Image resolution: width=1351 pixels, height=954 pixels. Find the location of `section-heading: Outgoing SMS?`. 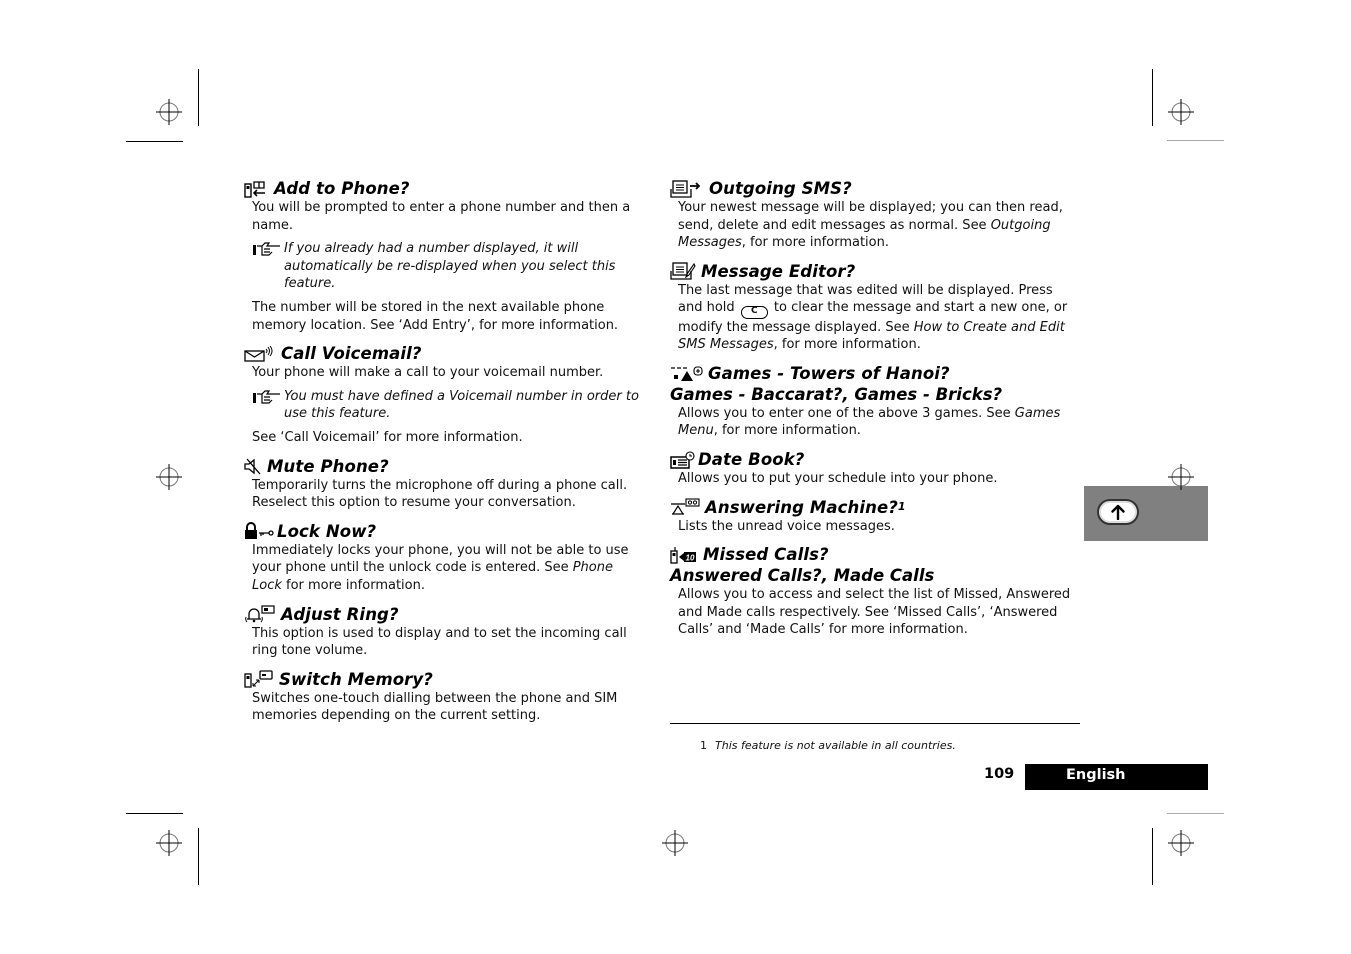

section-heading: Outgoing SMS? is located at coordinates (875, 188).